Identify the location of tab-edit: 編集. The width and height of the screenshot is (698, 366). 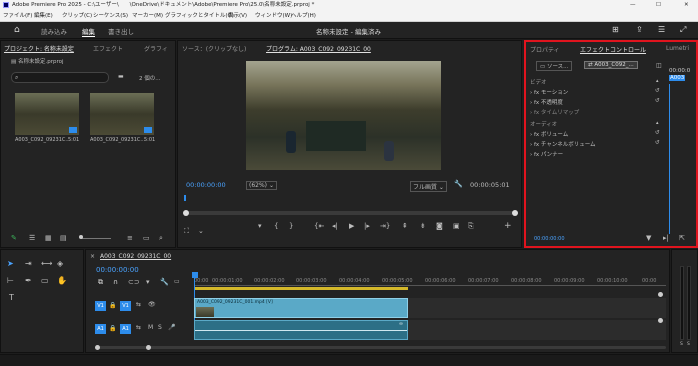
(88, 31).